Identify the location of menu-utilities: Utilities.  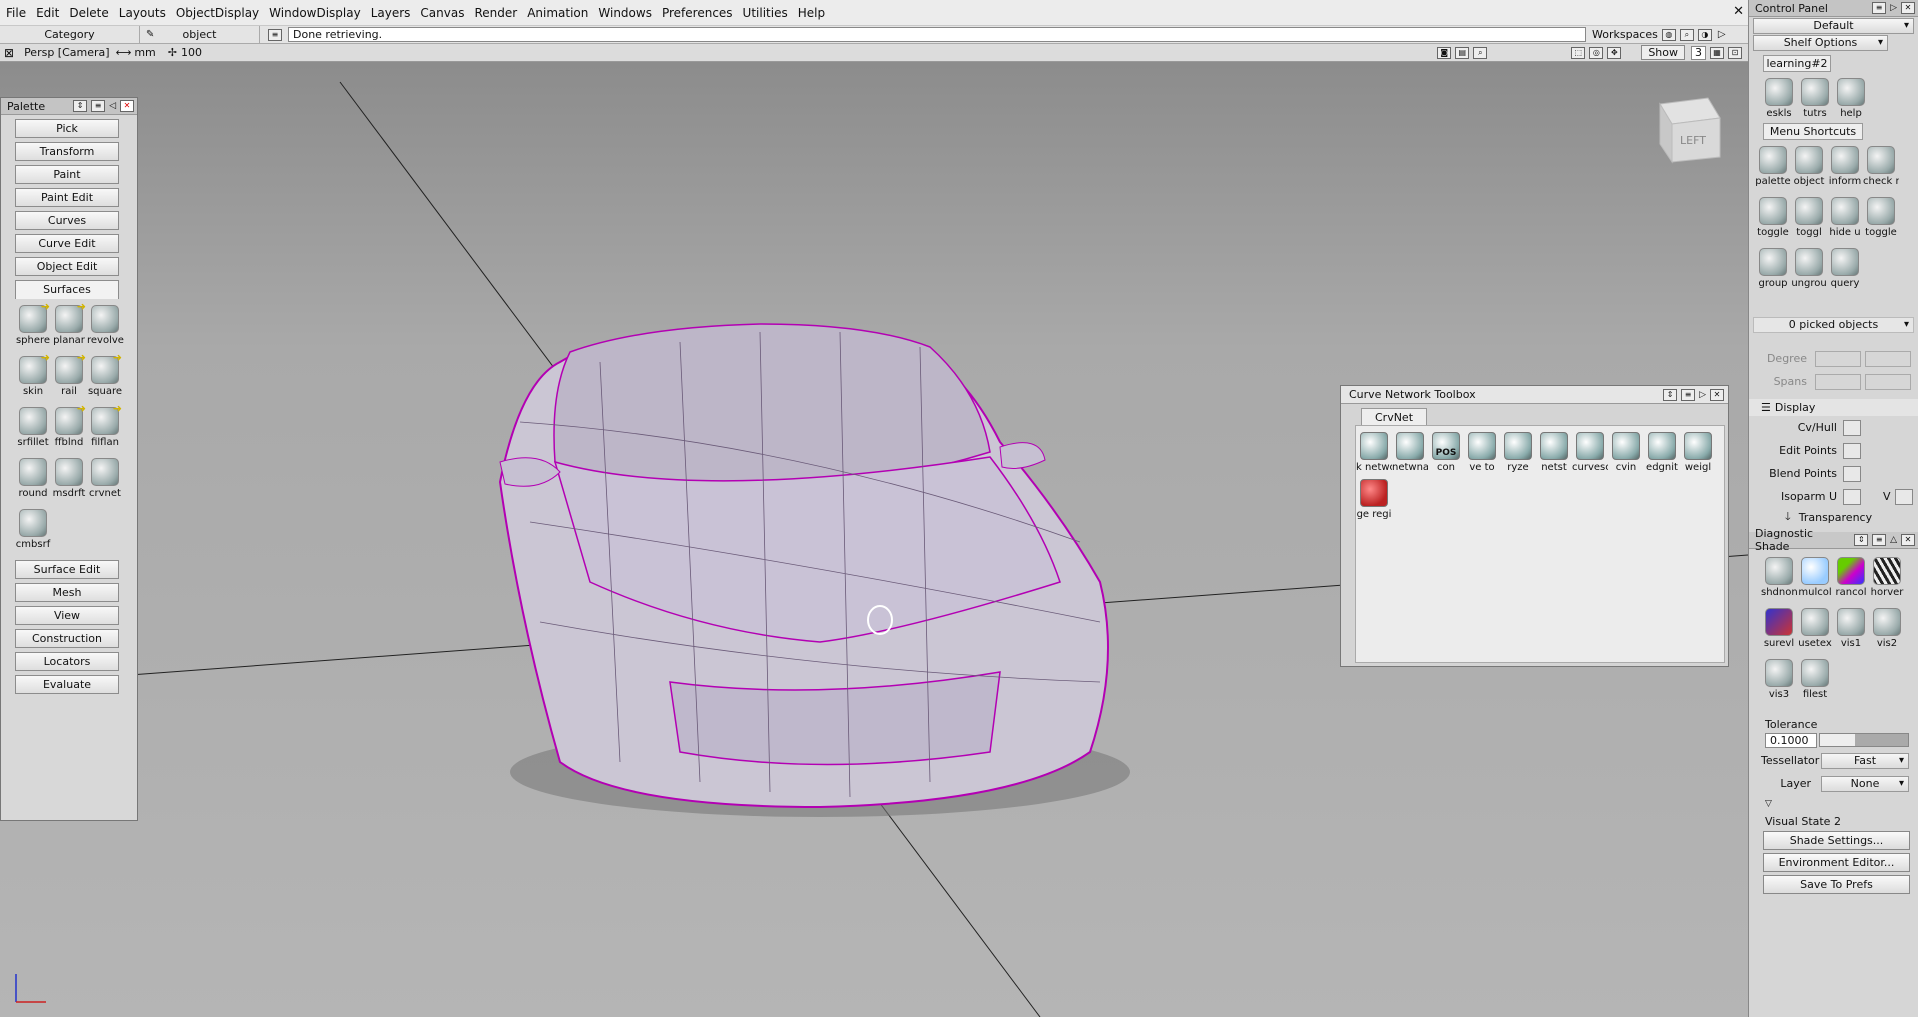
(769, 13).